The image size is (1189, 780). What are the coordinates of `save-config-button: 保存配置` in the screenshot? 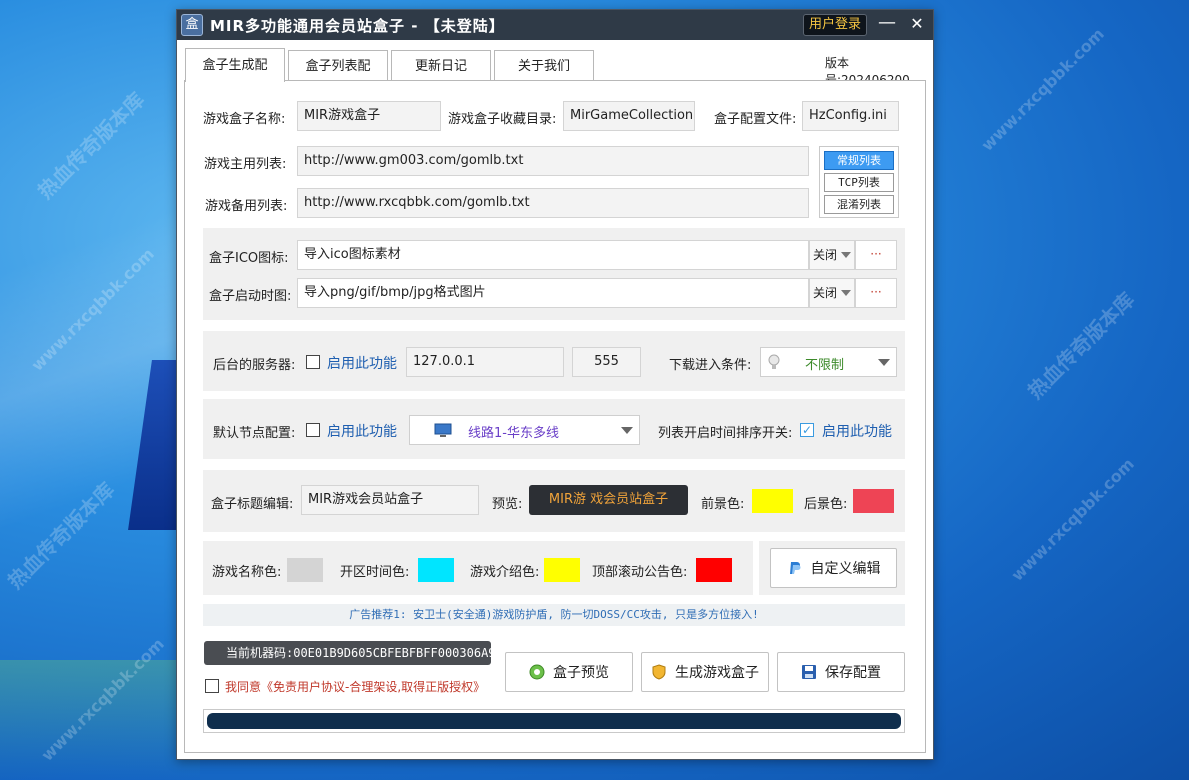 It's located at (841, 672).